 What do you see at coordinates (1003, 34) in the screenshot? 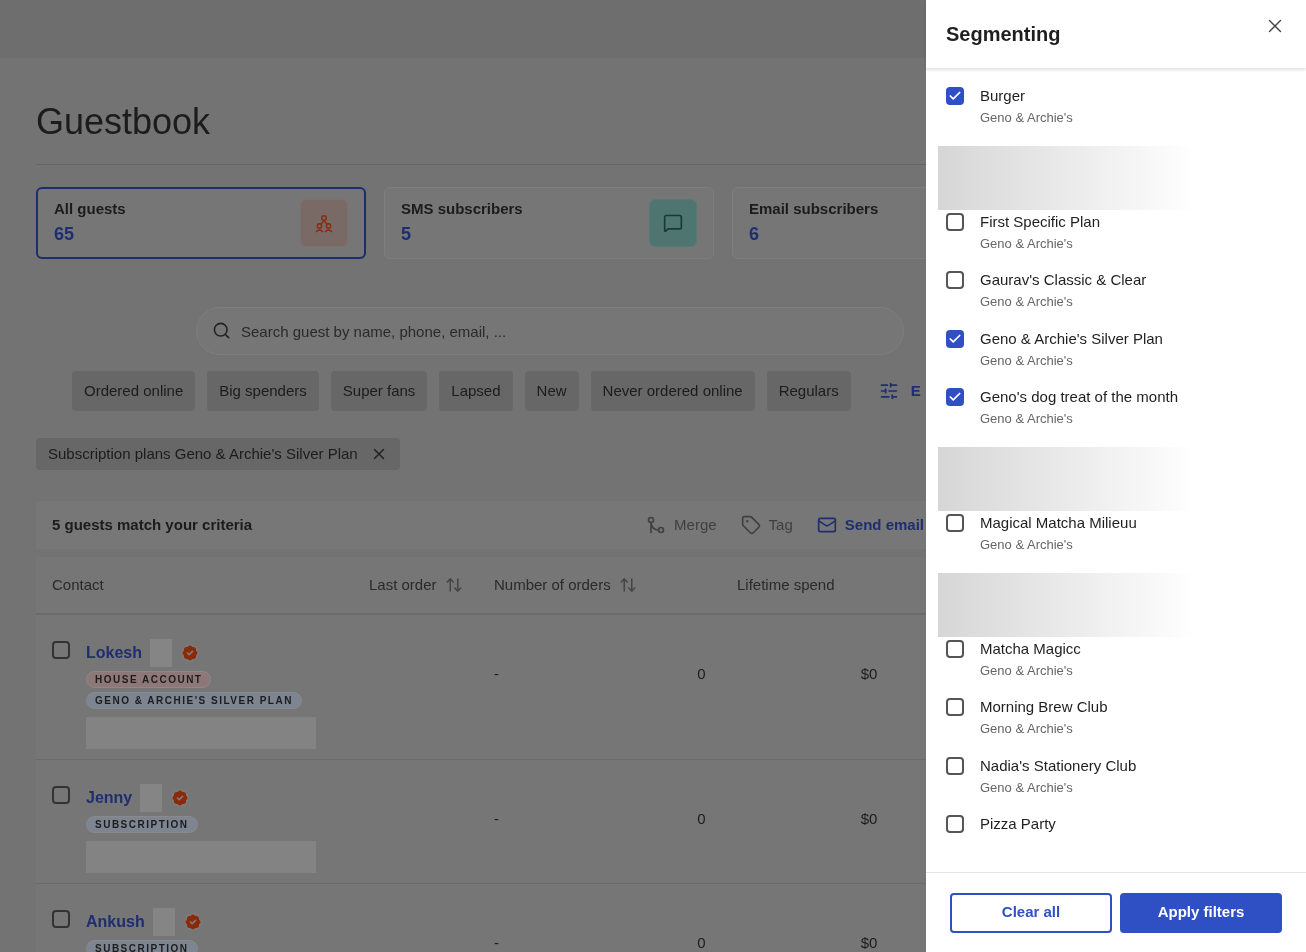
I see `panel-title: Segmenting` at bounding box center [1003, 34].